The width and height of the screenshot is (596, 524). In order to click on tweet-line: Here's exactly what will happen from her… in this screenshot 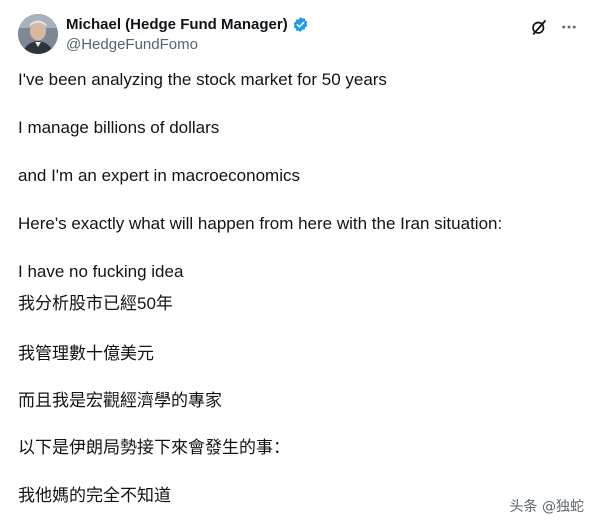, I will do `click(260, 223)`.